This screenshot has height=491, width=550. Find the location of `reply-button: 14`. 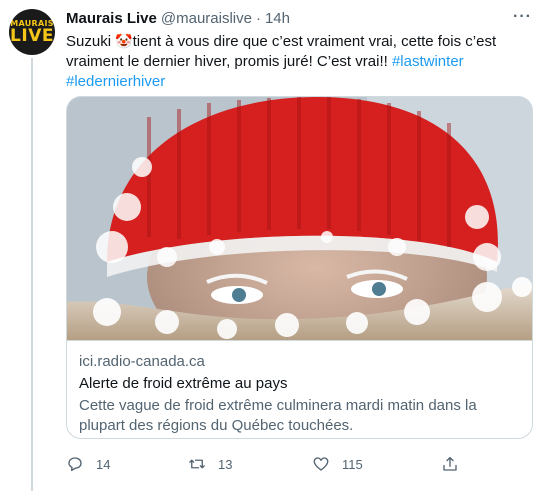

reply-button: 14 is located at coordinates (88, 464).